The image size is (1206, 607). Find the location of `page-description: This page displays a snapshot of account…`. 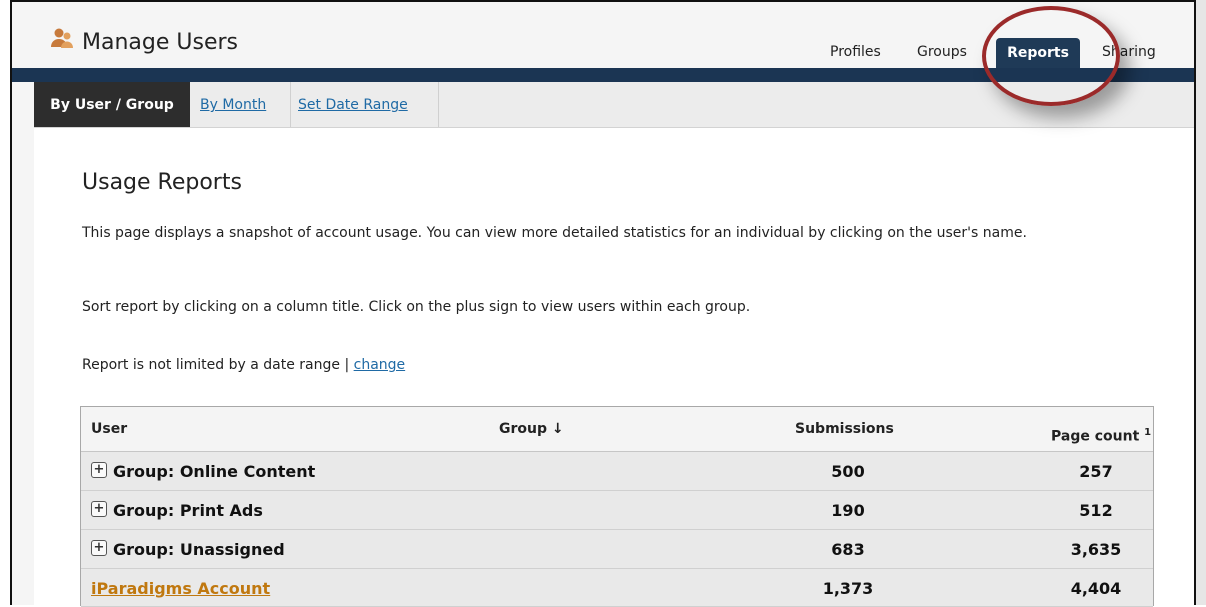

page-description: This page displays a snapshot of account… is located at coordinates (554, 233).